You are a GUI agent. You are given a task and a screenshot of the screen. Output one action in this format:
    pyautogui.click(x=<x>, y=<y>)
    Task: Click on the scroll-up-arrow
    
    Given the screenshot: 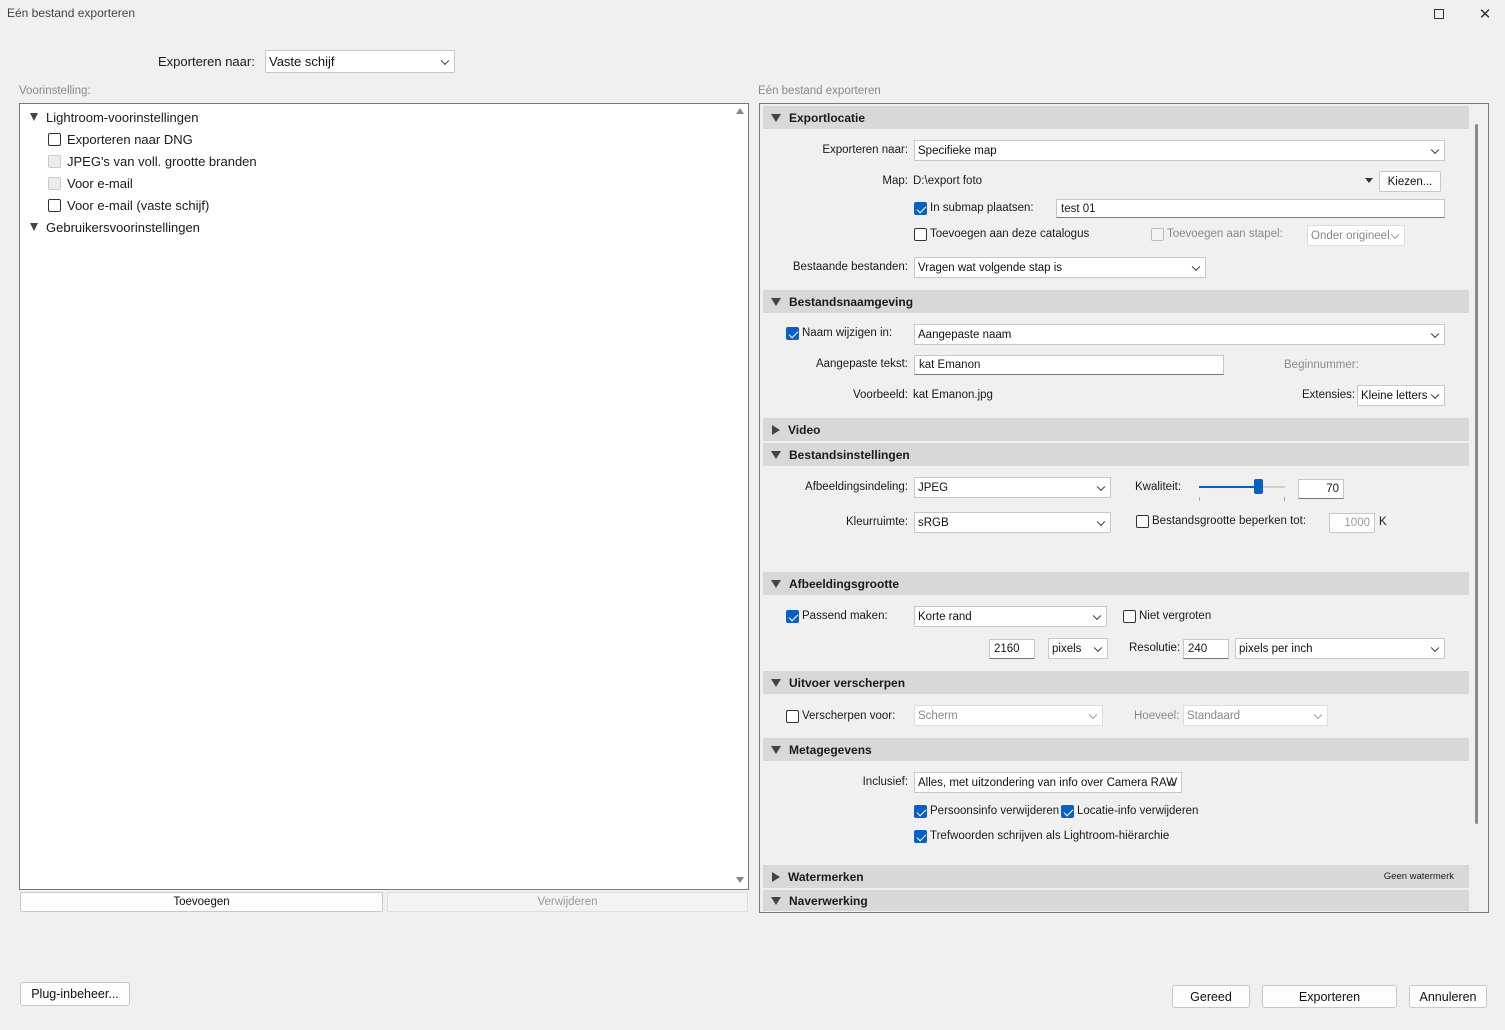 What is the action you would take?
    pyautogui.click(x=741, y=112)
    